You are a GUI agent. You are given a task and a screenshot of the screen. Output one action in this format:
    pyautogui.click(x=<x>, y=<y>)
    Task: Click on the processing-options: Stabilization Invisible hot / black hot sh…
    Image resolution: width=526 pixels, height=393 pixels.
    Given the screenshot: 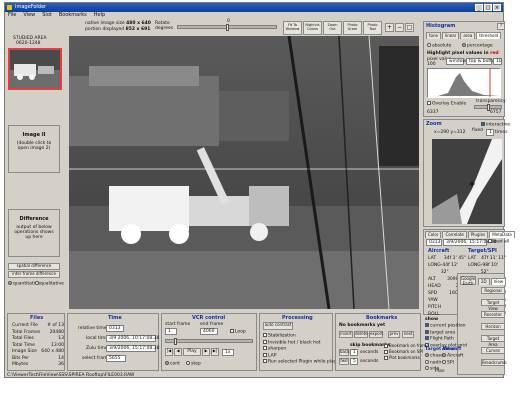 What is the action you would take?
    pyautogui.click(x=291, y=346)
    